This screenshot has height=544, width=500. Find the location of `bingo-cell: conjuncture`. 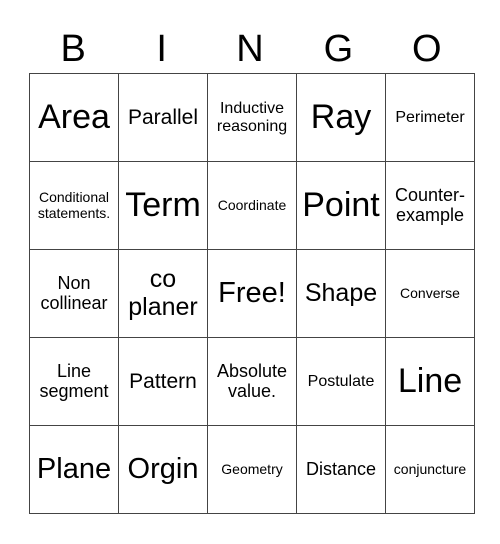

bingo-cell: conjuncture is located at coordinates (430, 469).